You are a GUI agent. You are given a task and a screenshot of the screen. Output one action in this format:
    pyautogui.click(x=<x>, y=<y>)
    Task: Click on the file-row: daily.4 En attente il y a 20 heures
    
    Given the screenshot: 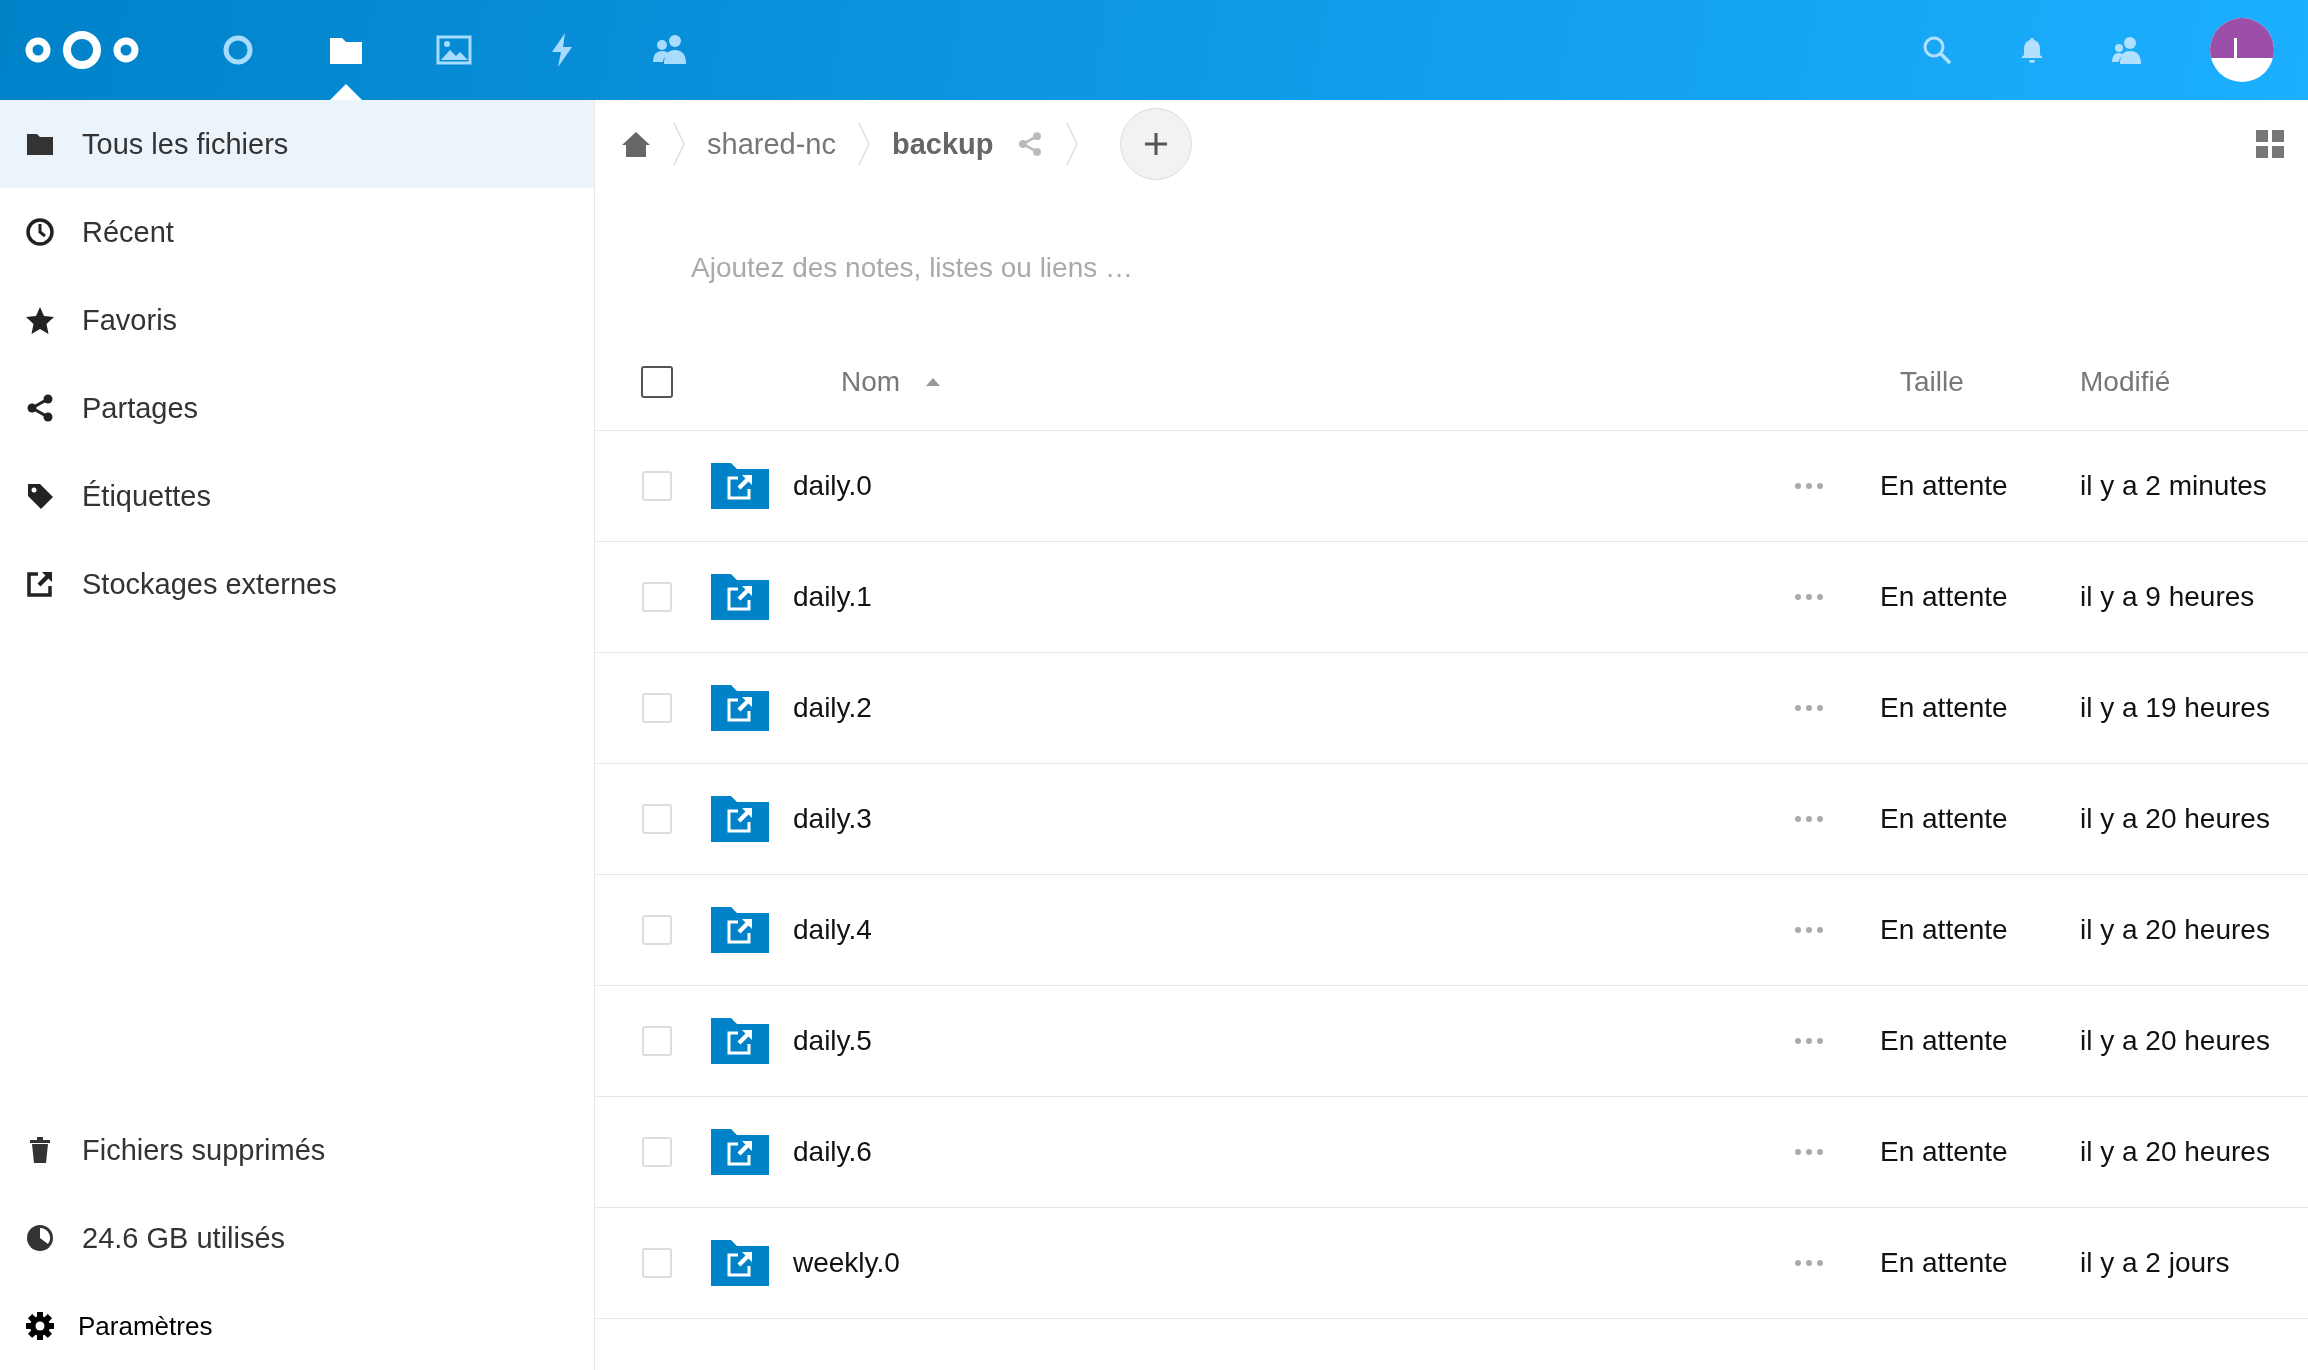 What is the action you would take?
    pyautogui.click(x=1451, y=930)
    